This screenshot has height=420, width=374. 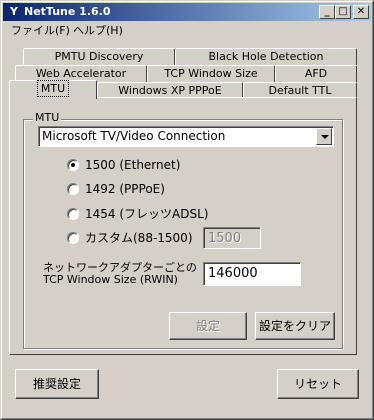 I want to click on radio-label: 1500 (Ethernet), so click(x=133, y=165).